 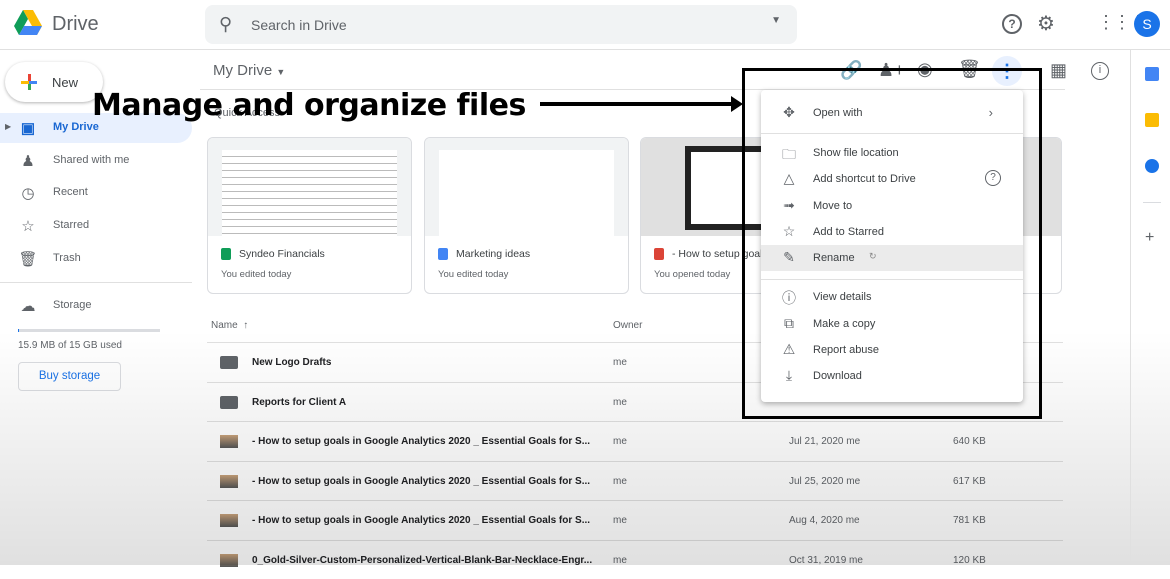 I want to click on quick-access-card: Marketing ideas You edited today, so click(x=526, y=215).